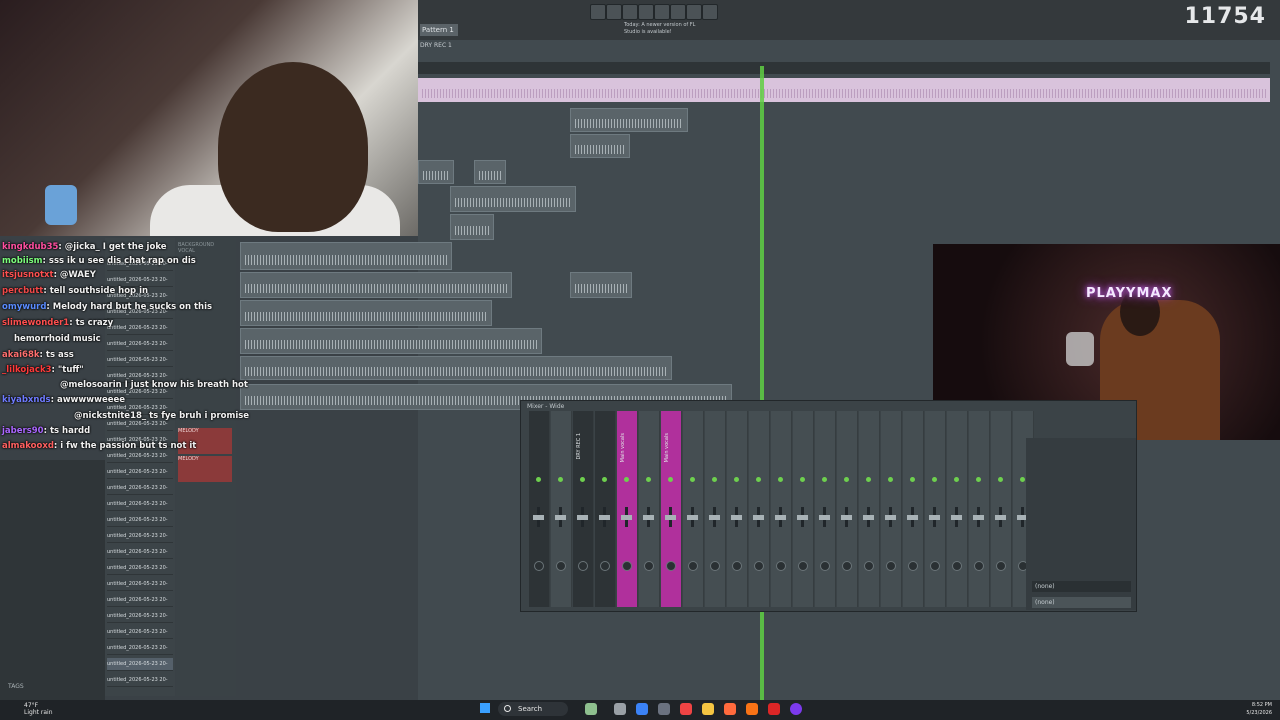  I want to click on help-icon, so click(694, 12).